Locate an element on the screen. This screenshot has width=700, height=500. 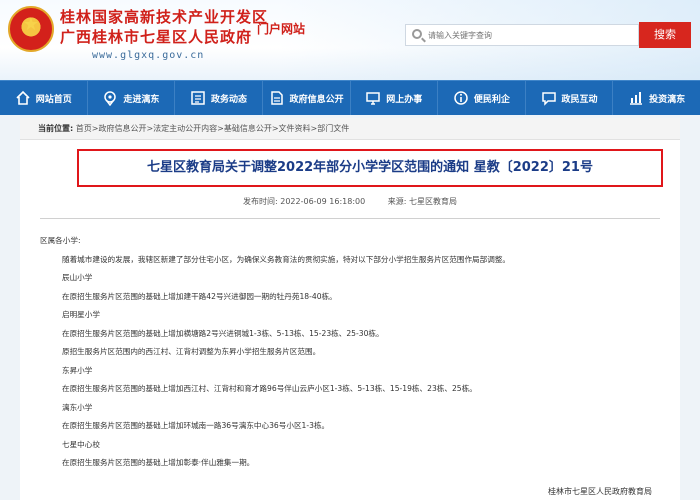
nav-item-news: 政务动态 is located at coordinates (219, 98).